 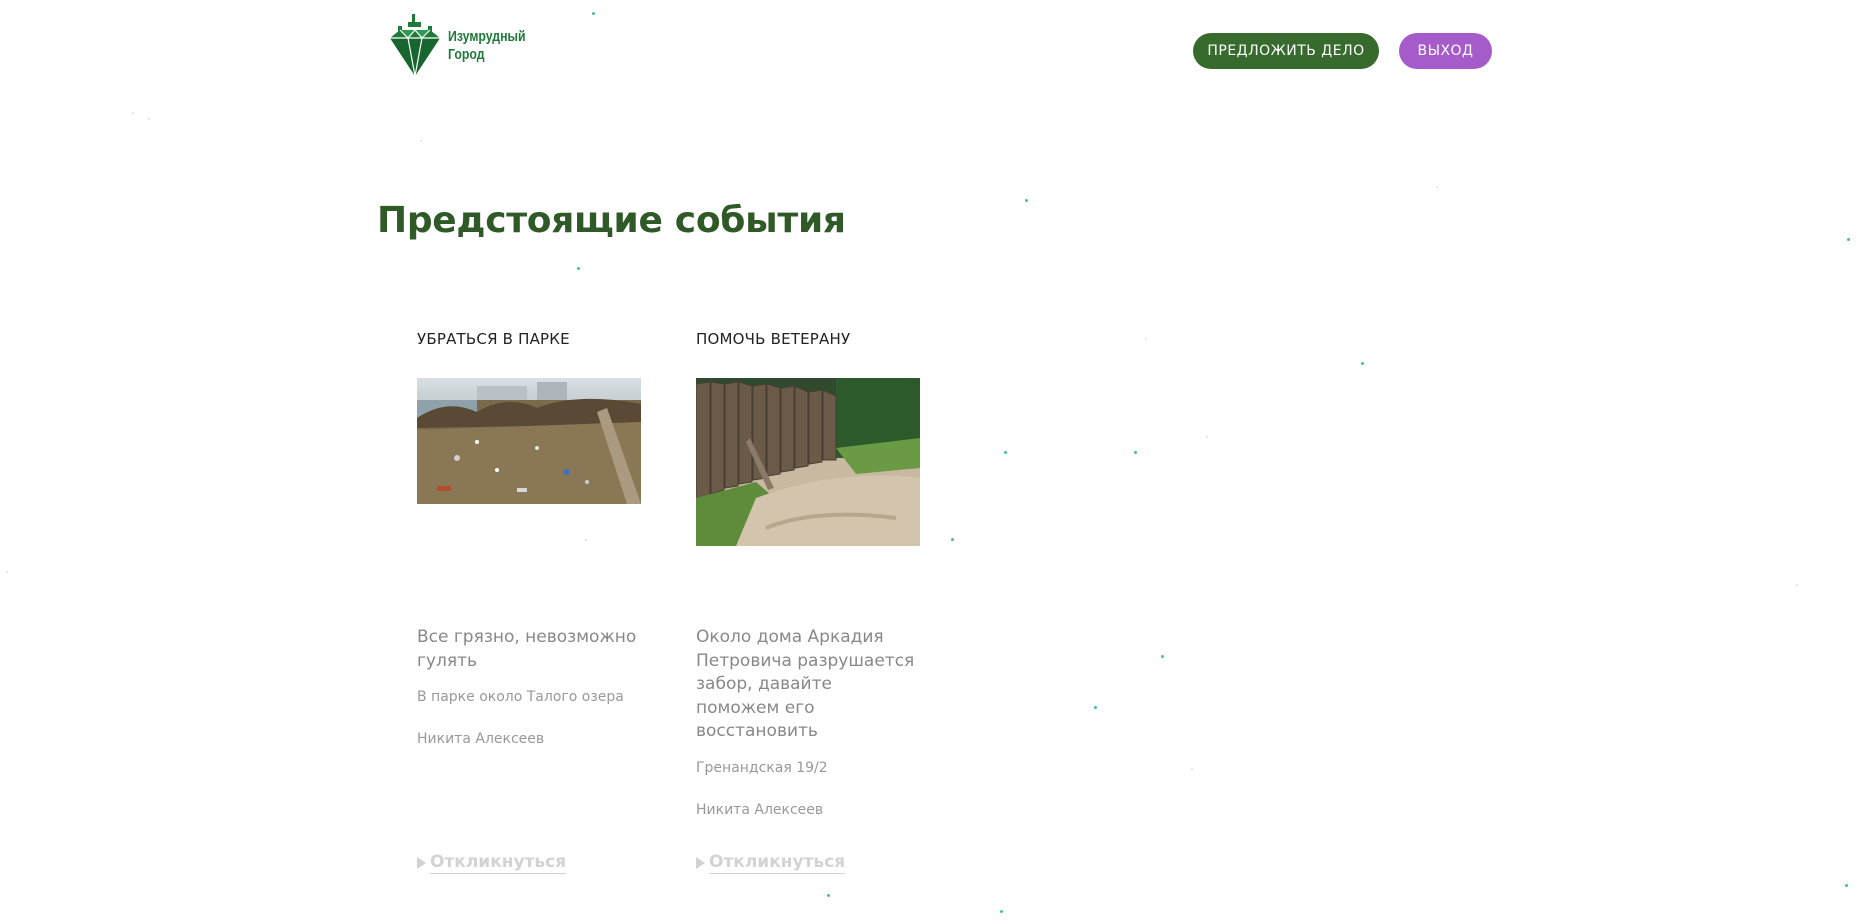 I want to click on logo-line-2: Город, so click(x=466, y=54).